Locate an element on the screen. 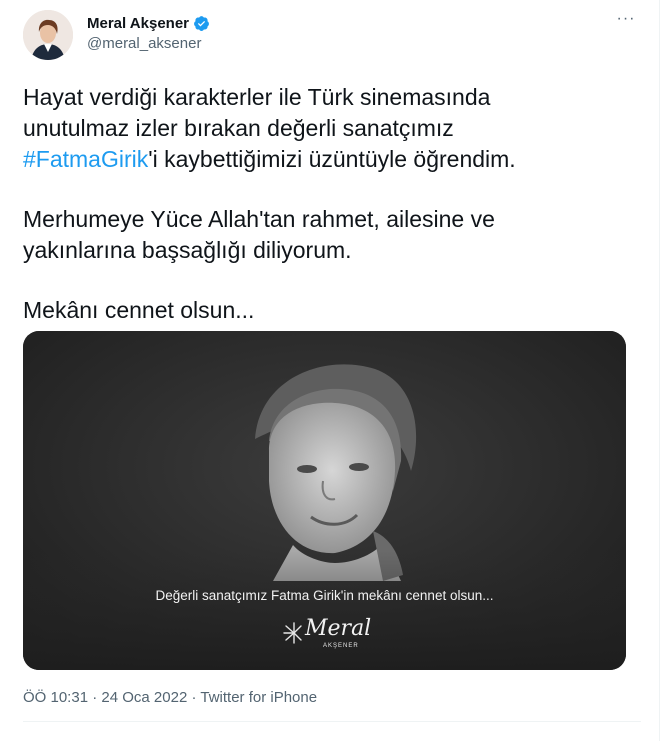 This screenshot has width=660, height=741. avatar is located at coordinates (48, 35).